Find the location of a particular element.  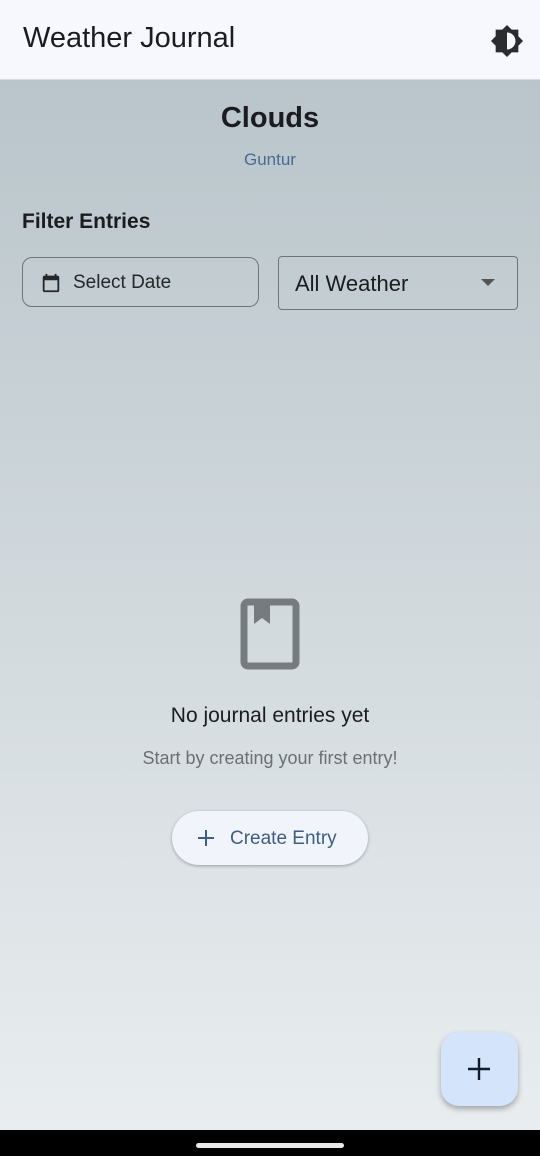

create-entry-button: Create Entry is located at coordinates (270, 838).